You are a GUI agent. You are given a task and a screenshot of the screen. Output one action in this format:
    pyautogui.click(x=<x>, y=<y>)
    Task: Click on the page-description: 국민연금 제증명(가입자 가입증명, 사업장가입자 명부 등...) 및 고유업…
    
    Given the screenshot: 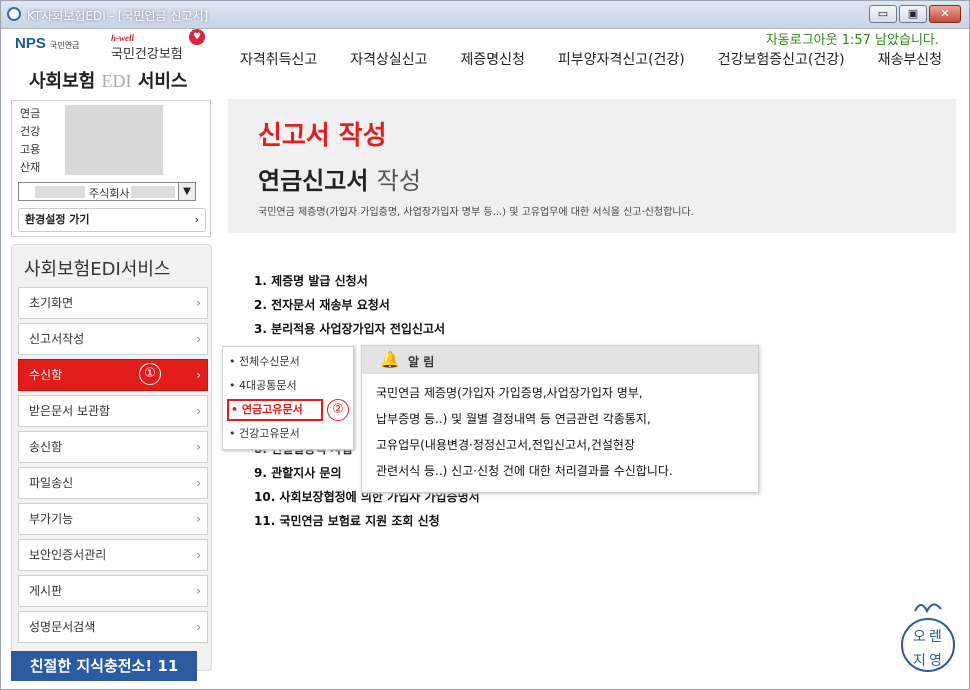 What is the action you would take?
    pyautogui.click(x=476, y=212)
    